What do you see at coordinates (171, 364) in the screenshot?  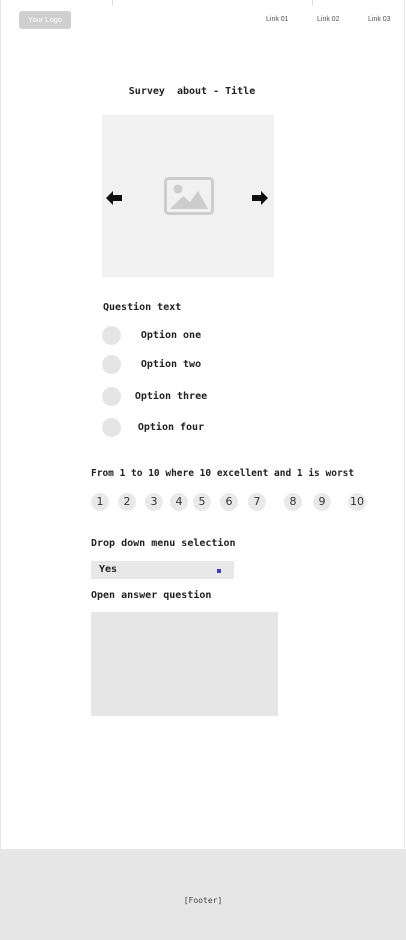 I see `option-label: Option two` at bounding box center [171, 364].